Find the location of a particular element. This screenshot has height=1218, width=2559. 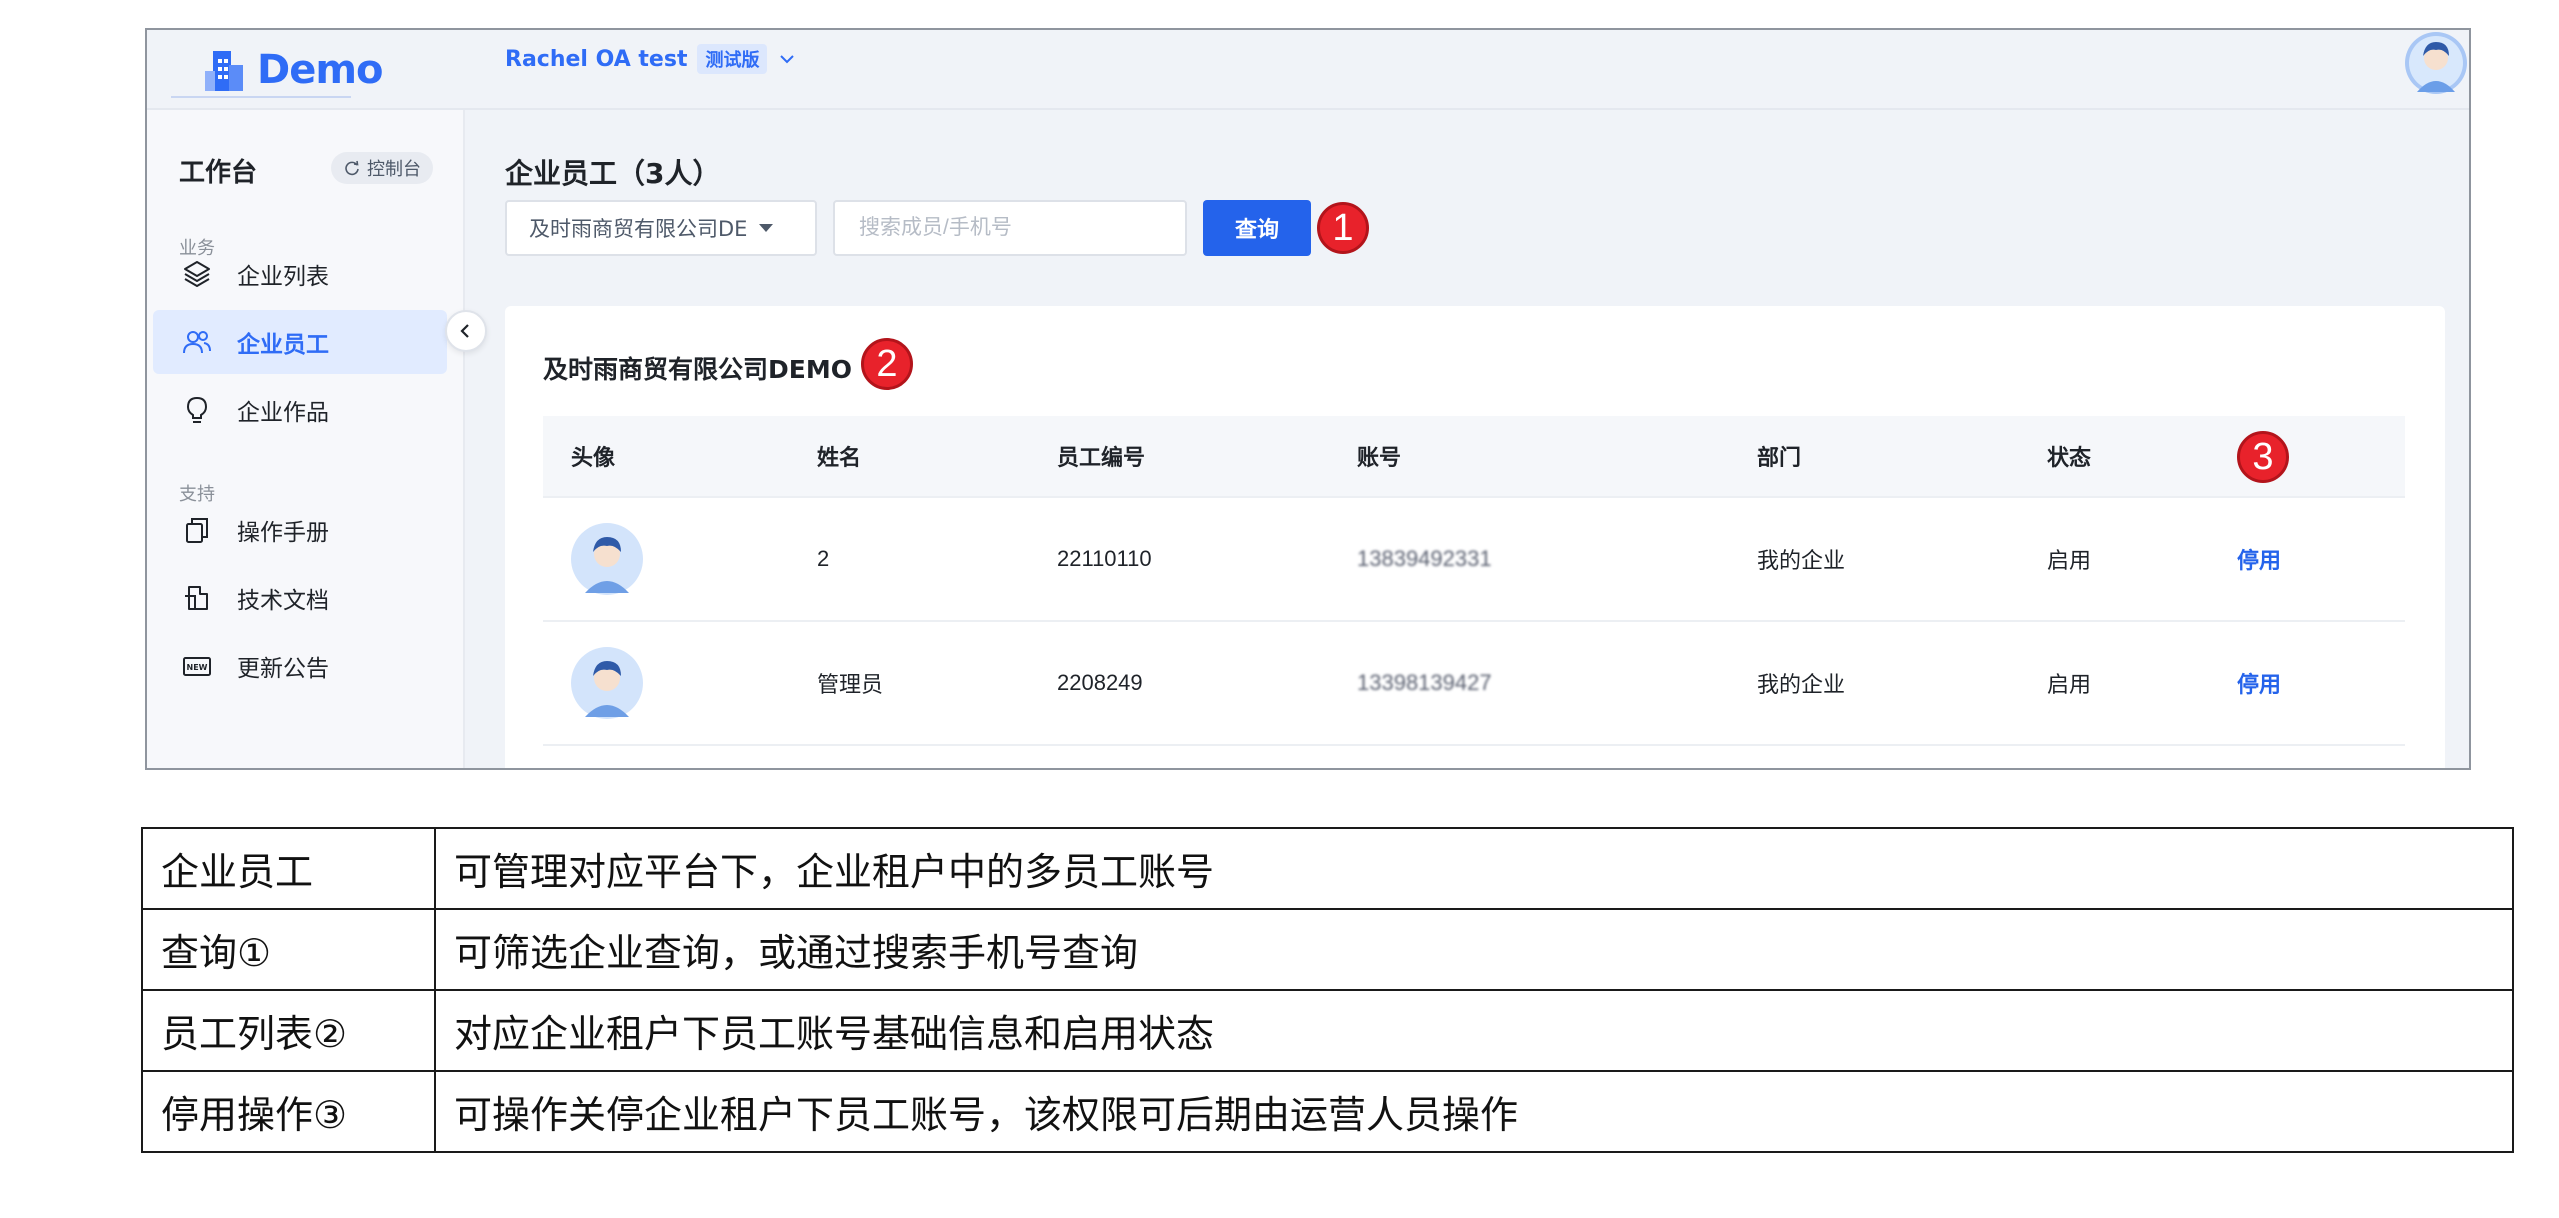

description-key: 停用操作③ is located at coordinates (288, 1111).